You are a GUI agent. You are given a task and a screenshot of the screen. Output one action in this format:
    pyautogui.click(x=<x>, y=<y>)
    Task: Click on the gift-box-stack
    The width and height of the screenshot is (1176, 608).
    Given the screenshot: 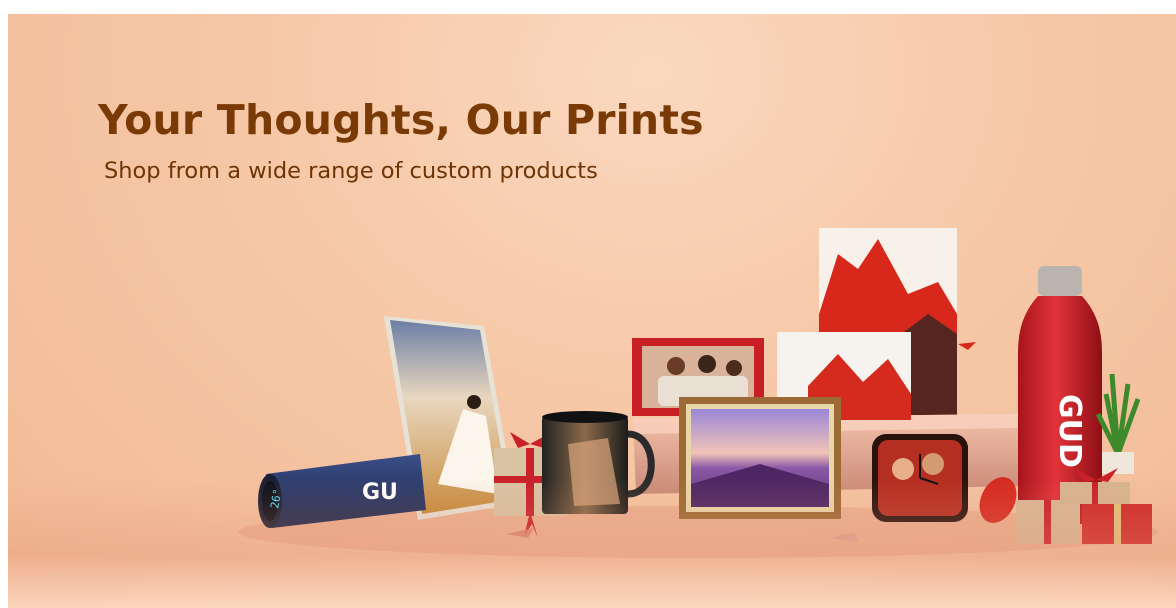 What is the action you would take?
    pyautogui.click(x=1084, y=506)
    